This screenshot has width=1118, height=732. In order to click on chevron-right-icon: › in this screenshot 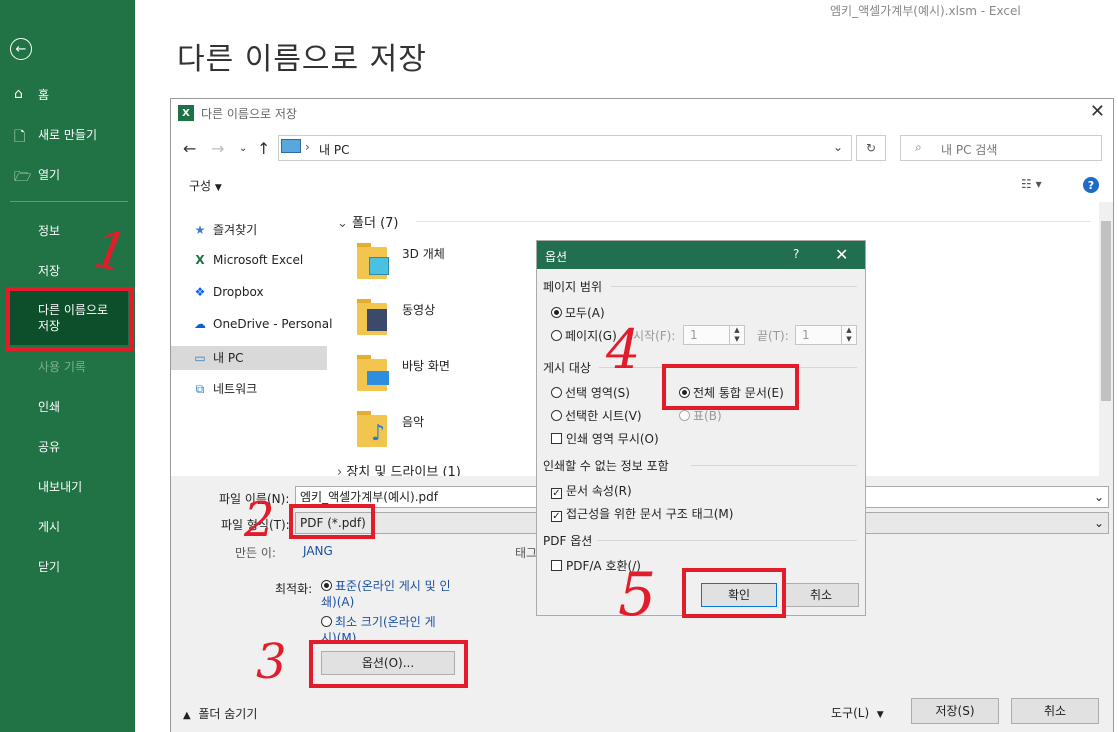, I will do `click(307, 147)`.